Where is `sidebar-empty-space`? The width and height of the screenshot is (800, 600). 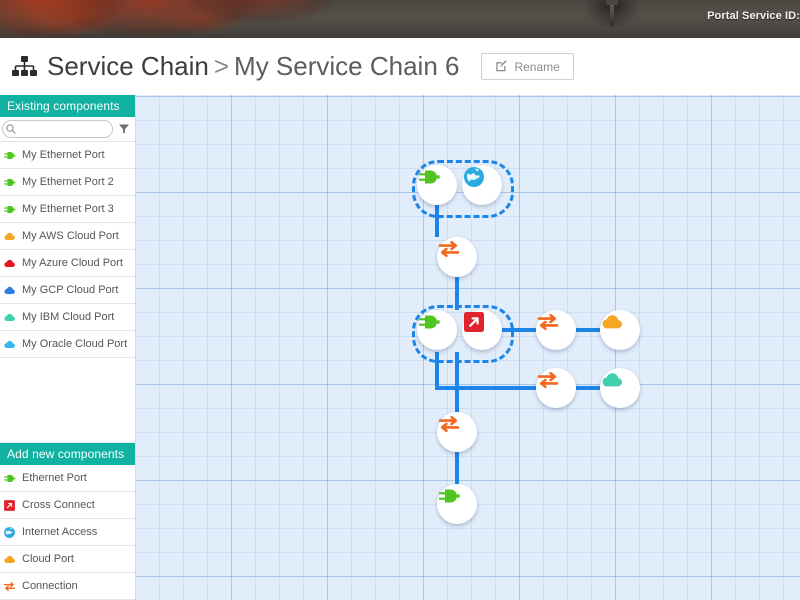 sidebar-empty-space is located at coordinates (67, 400).